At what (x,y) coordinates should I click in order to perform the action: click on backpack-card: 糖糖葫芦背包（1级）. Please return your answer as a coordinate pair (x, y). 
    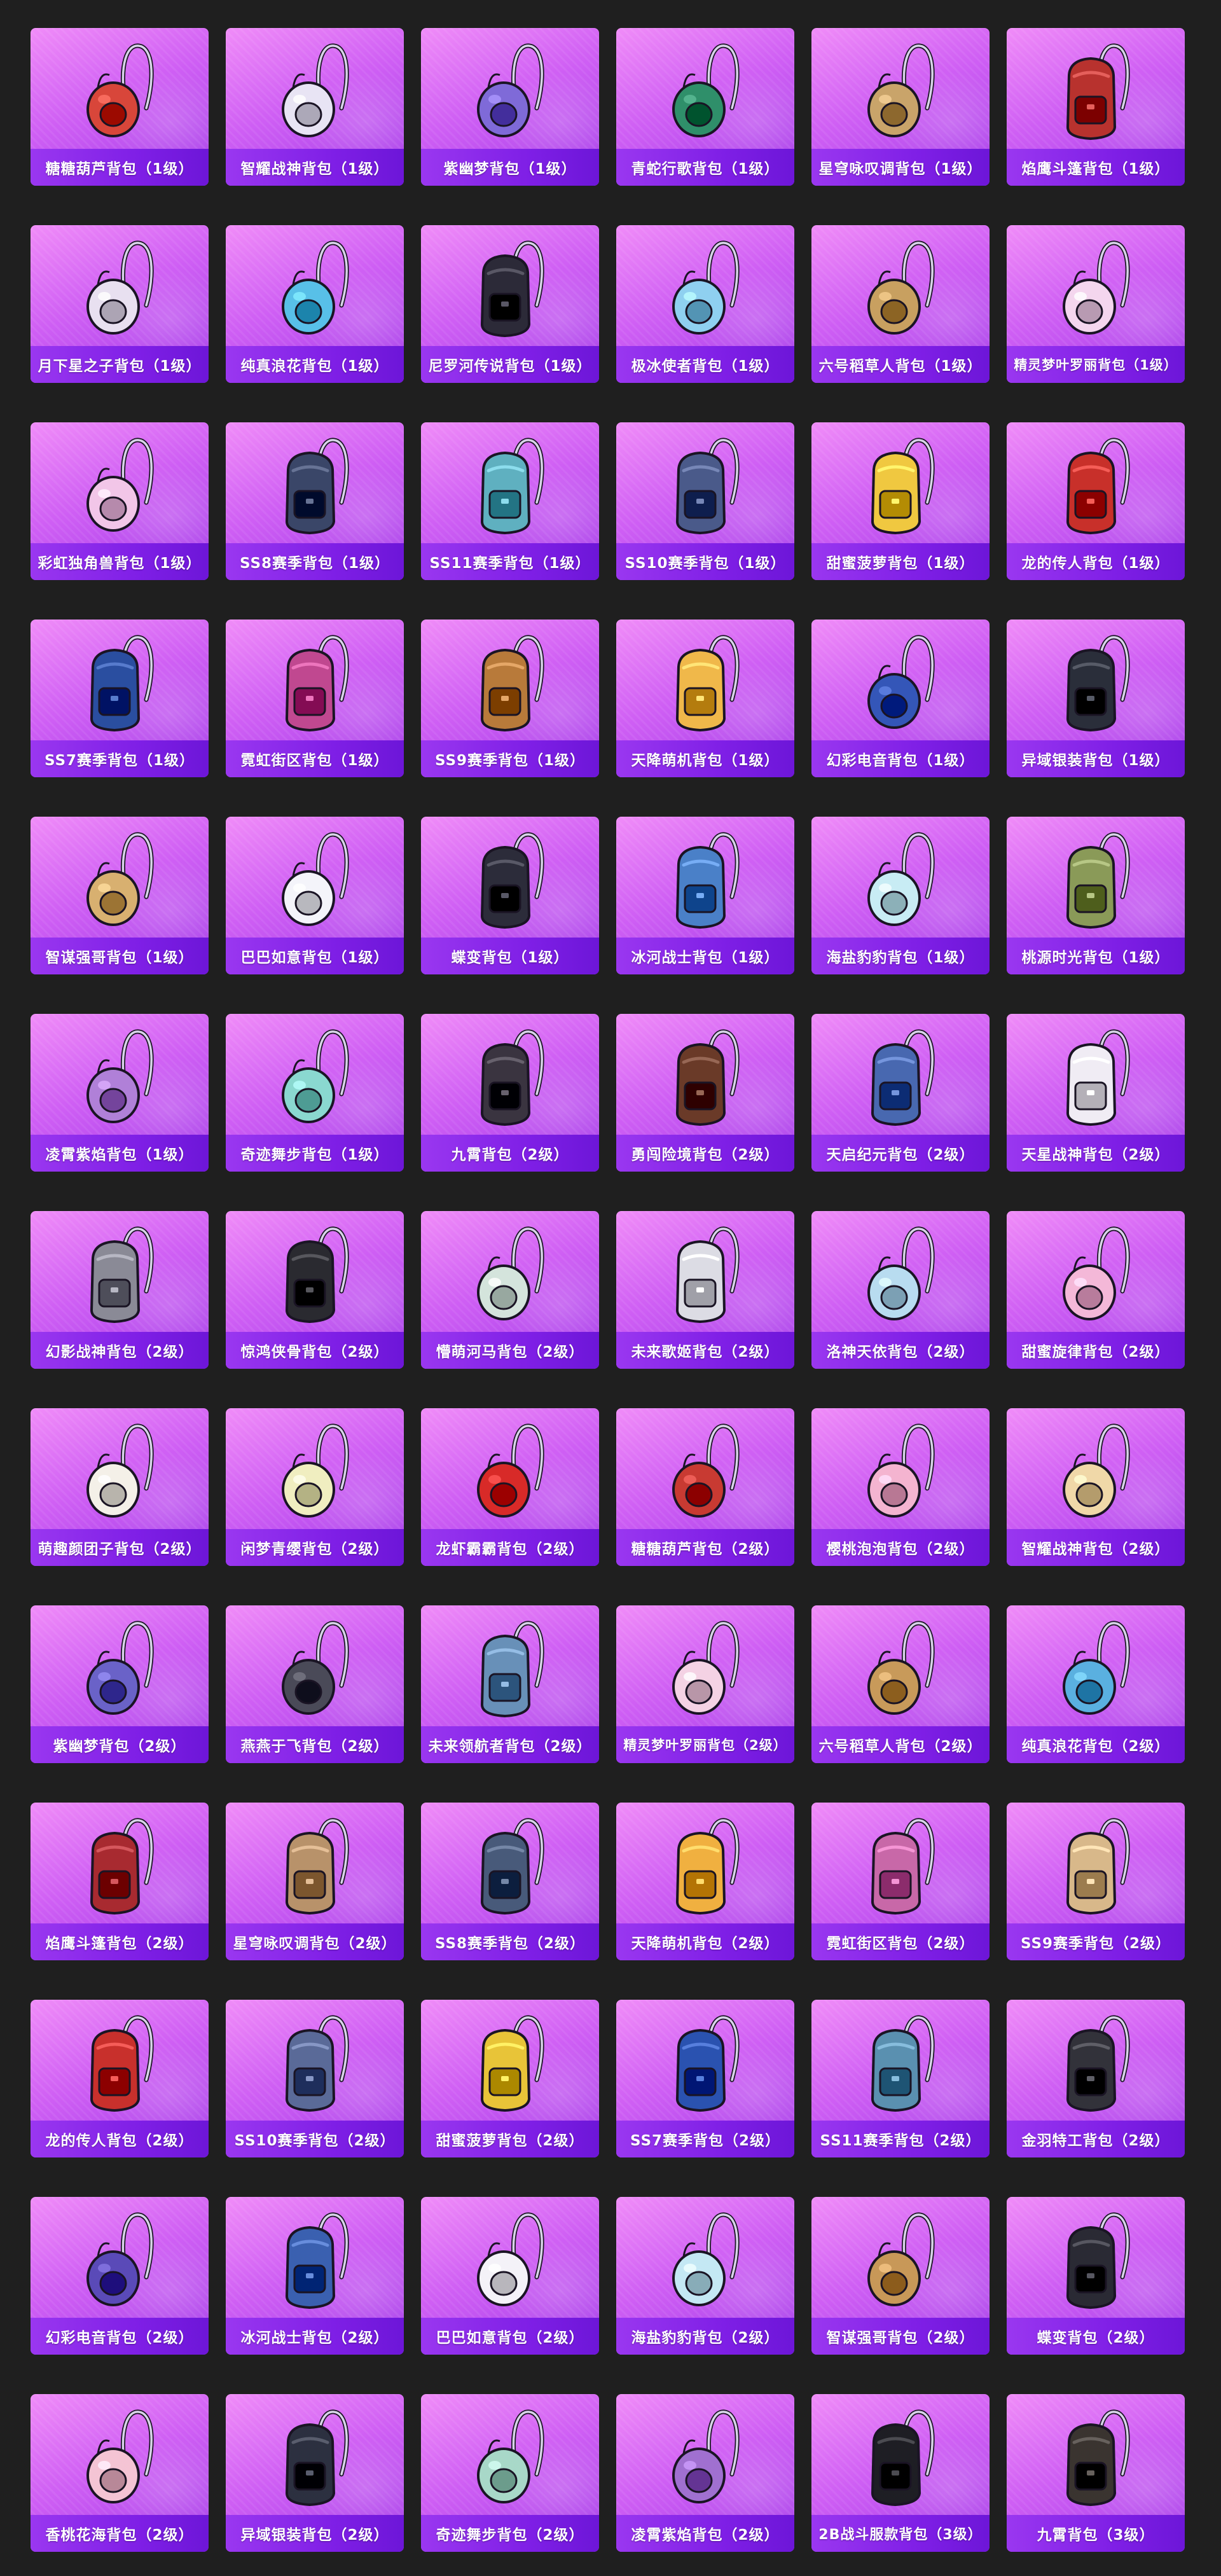
    Looking at the image, I should click on (120, 107).